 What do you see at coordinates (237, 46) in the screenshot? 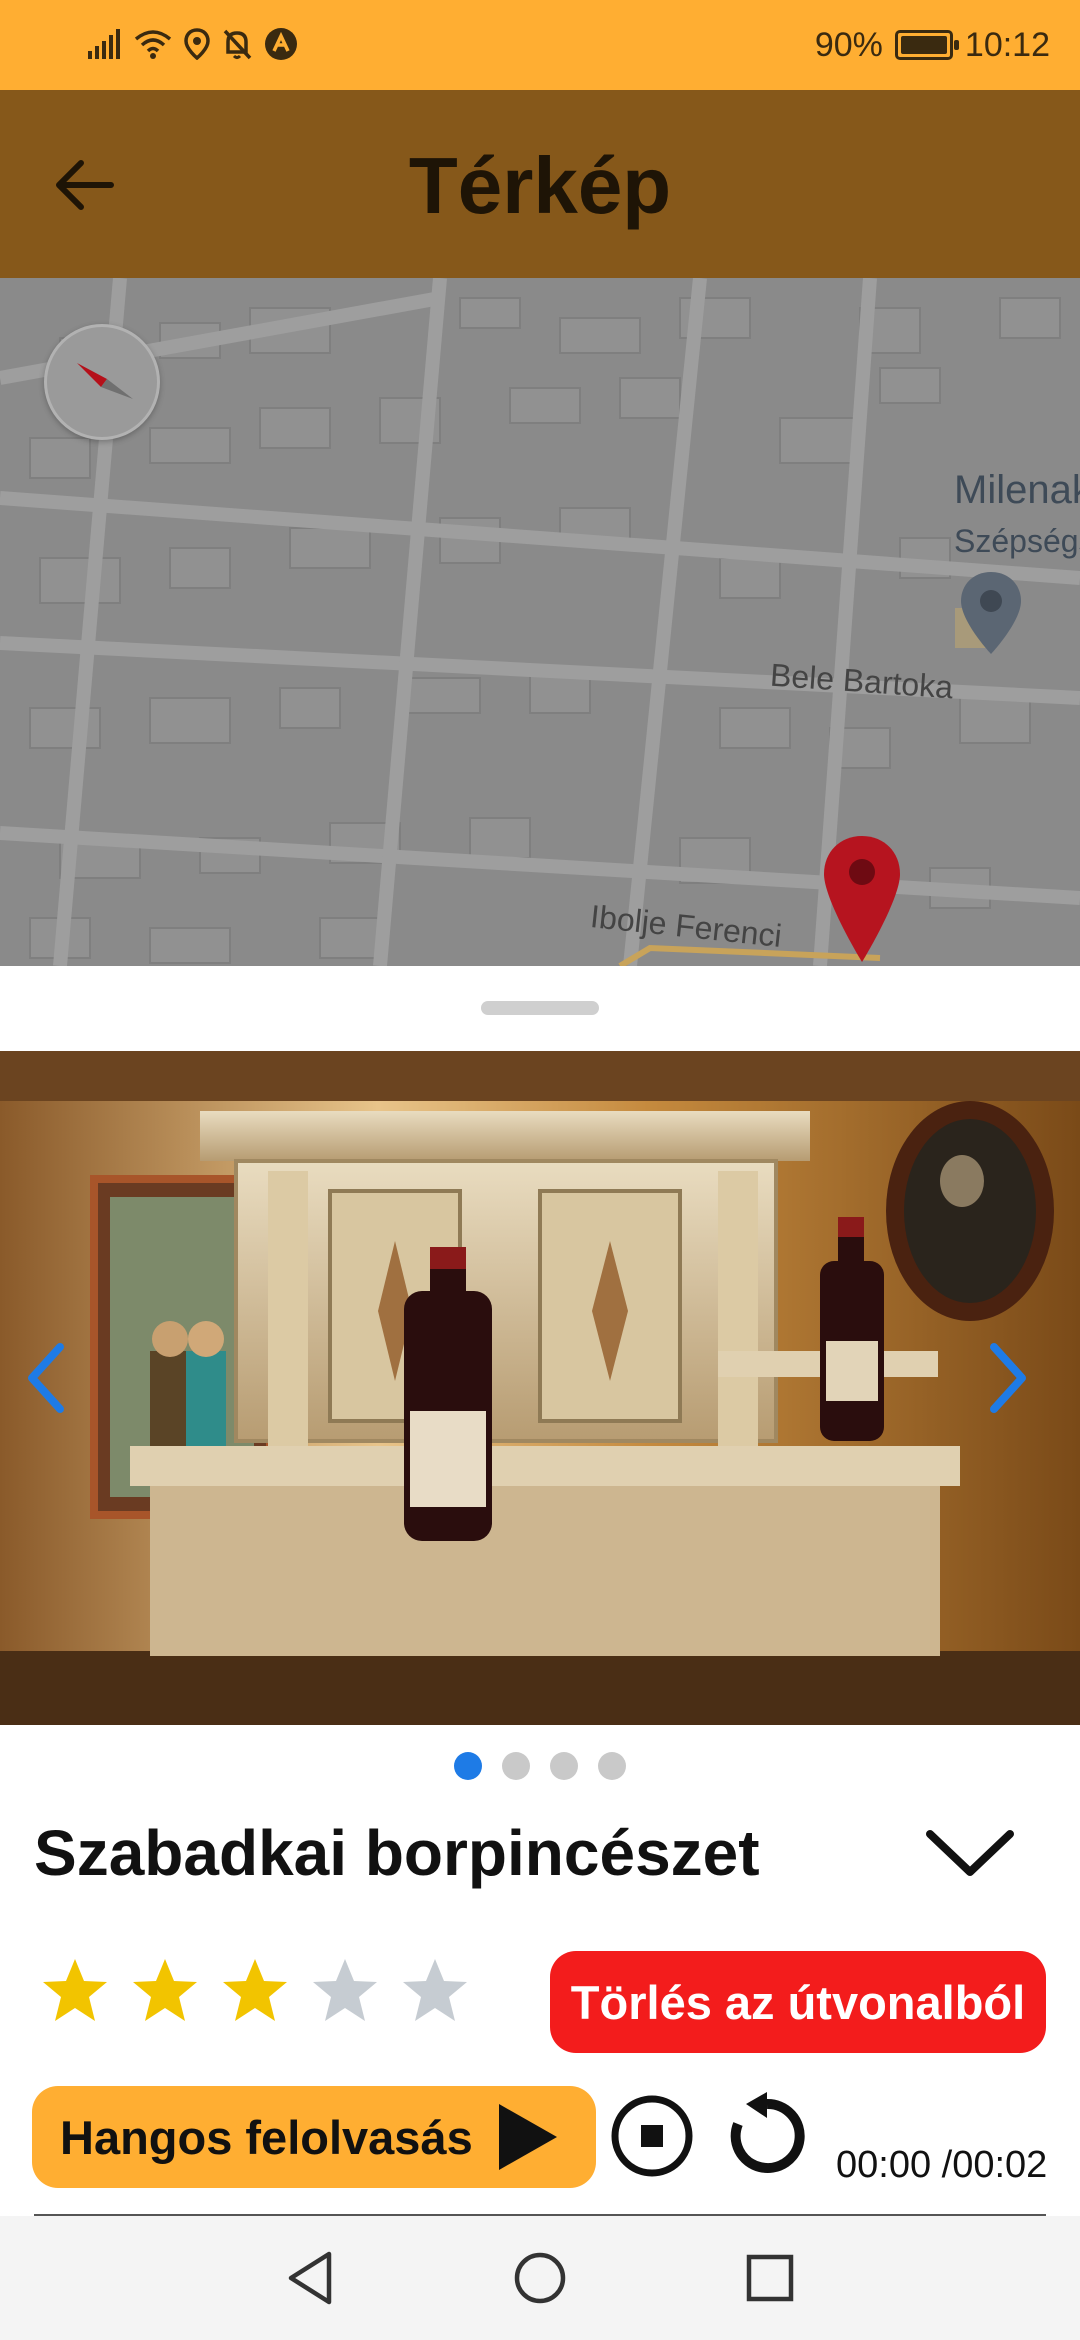
I see `notifications-off-icon` at bounding box center [237, 46].